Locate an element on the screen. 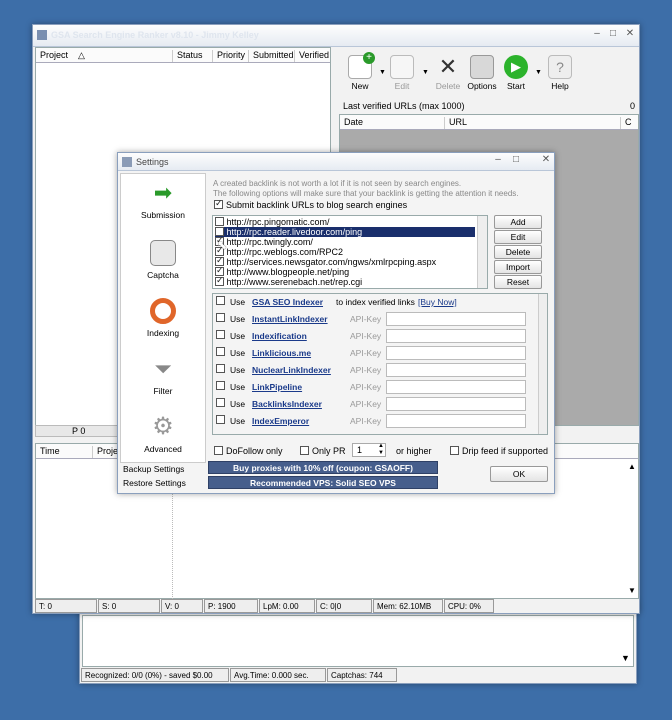  new-button: + New is located at coordinates (360, 71).